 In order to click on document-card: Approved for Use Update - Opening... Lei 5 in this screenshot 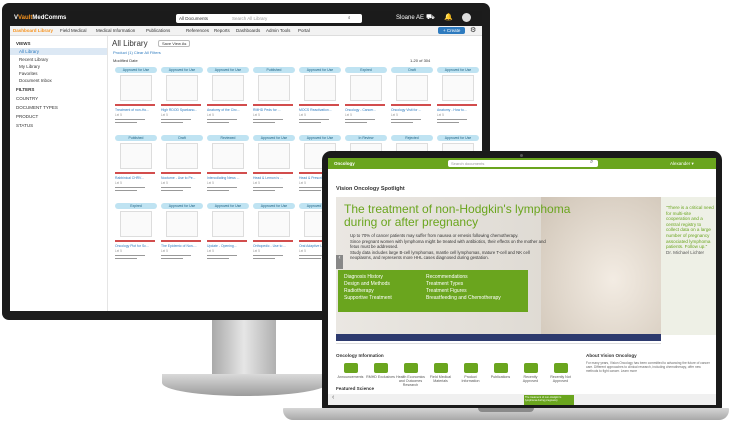, I will do `click(228, 237)`.